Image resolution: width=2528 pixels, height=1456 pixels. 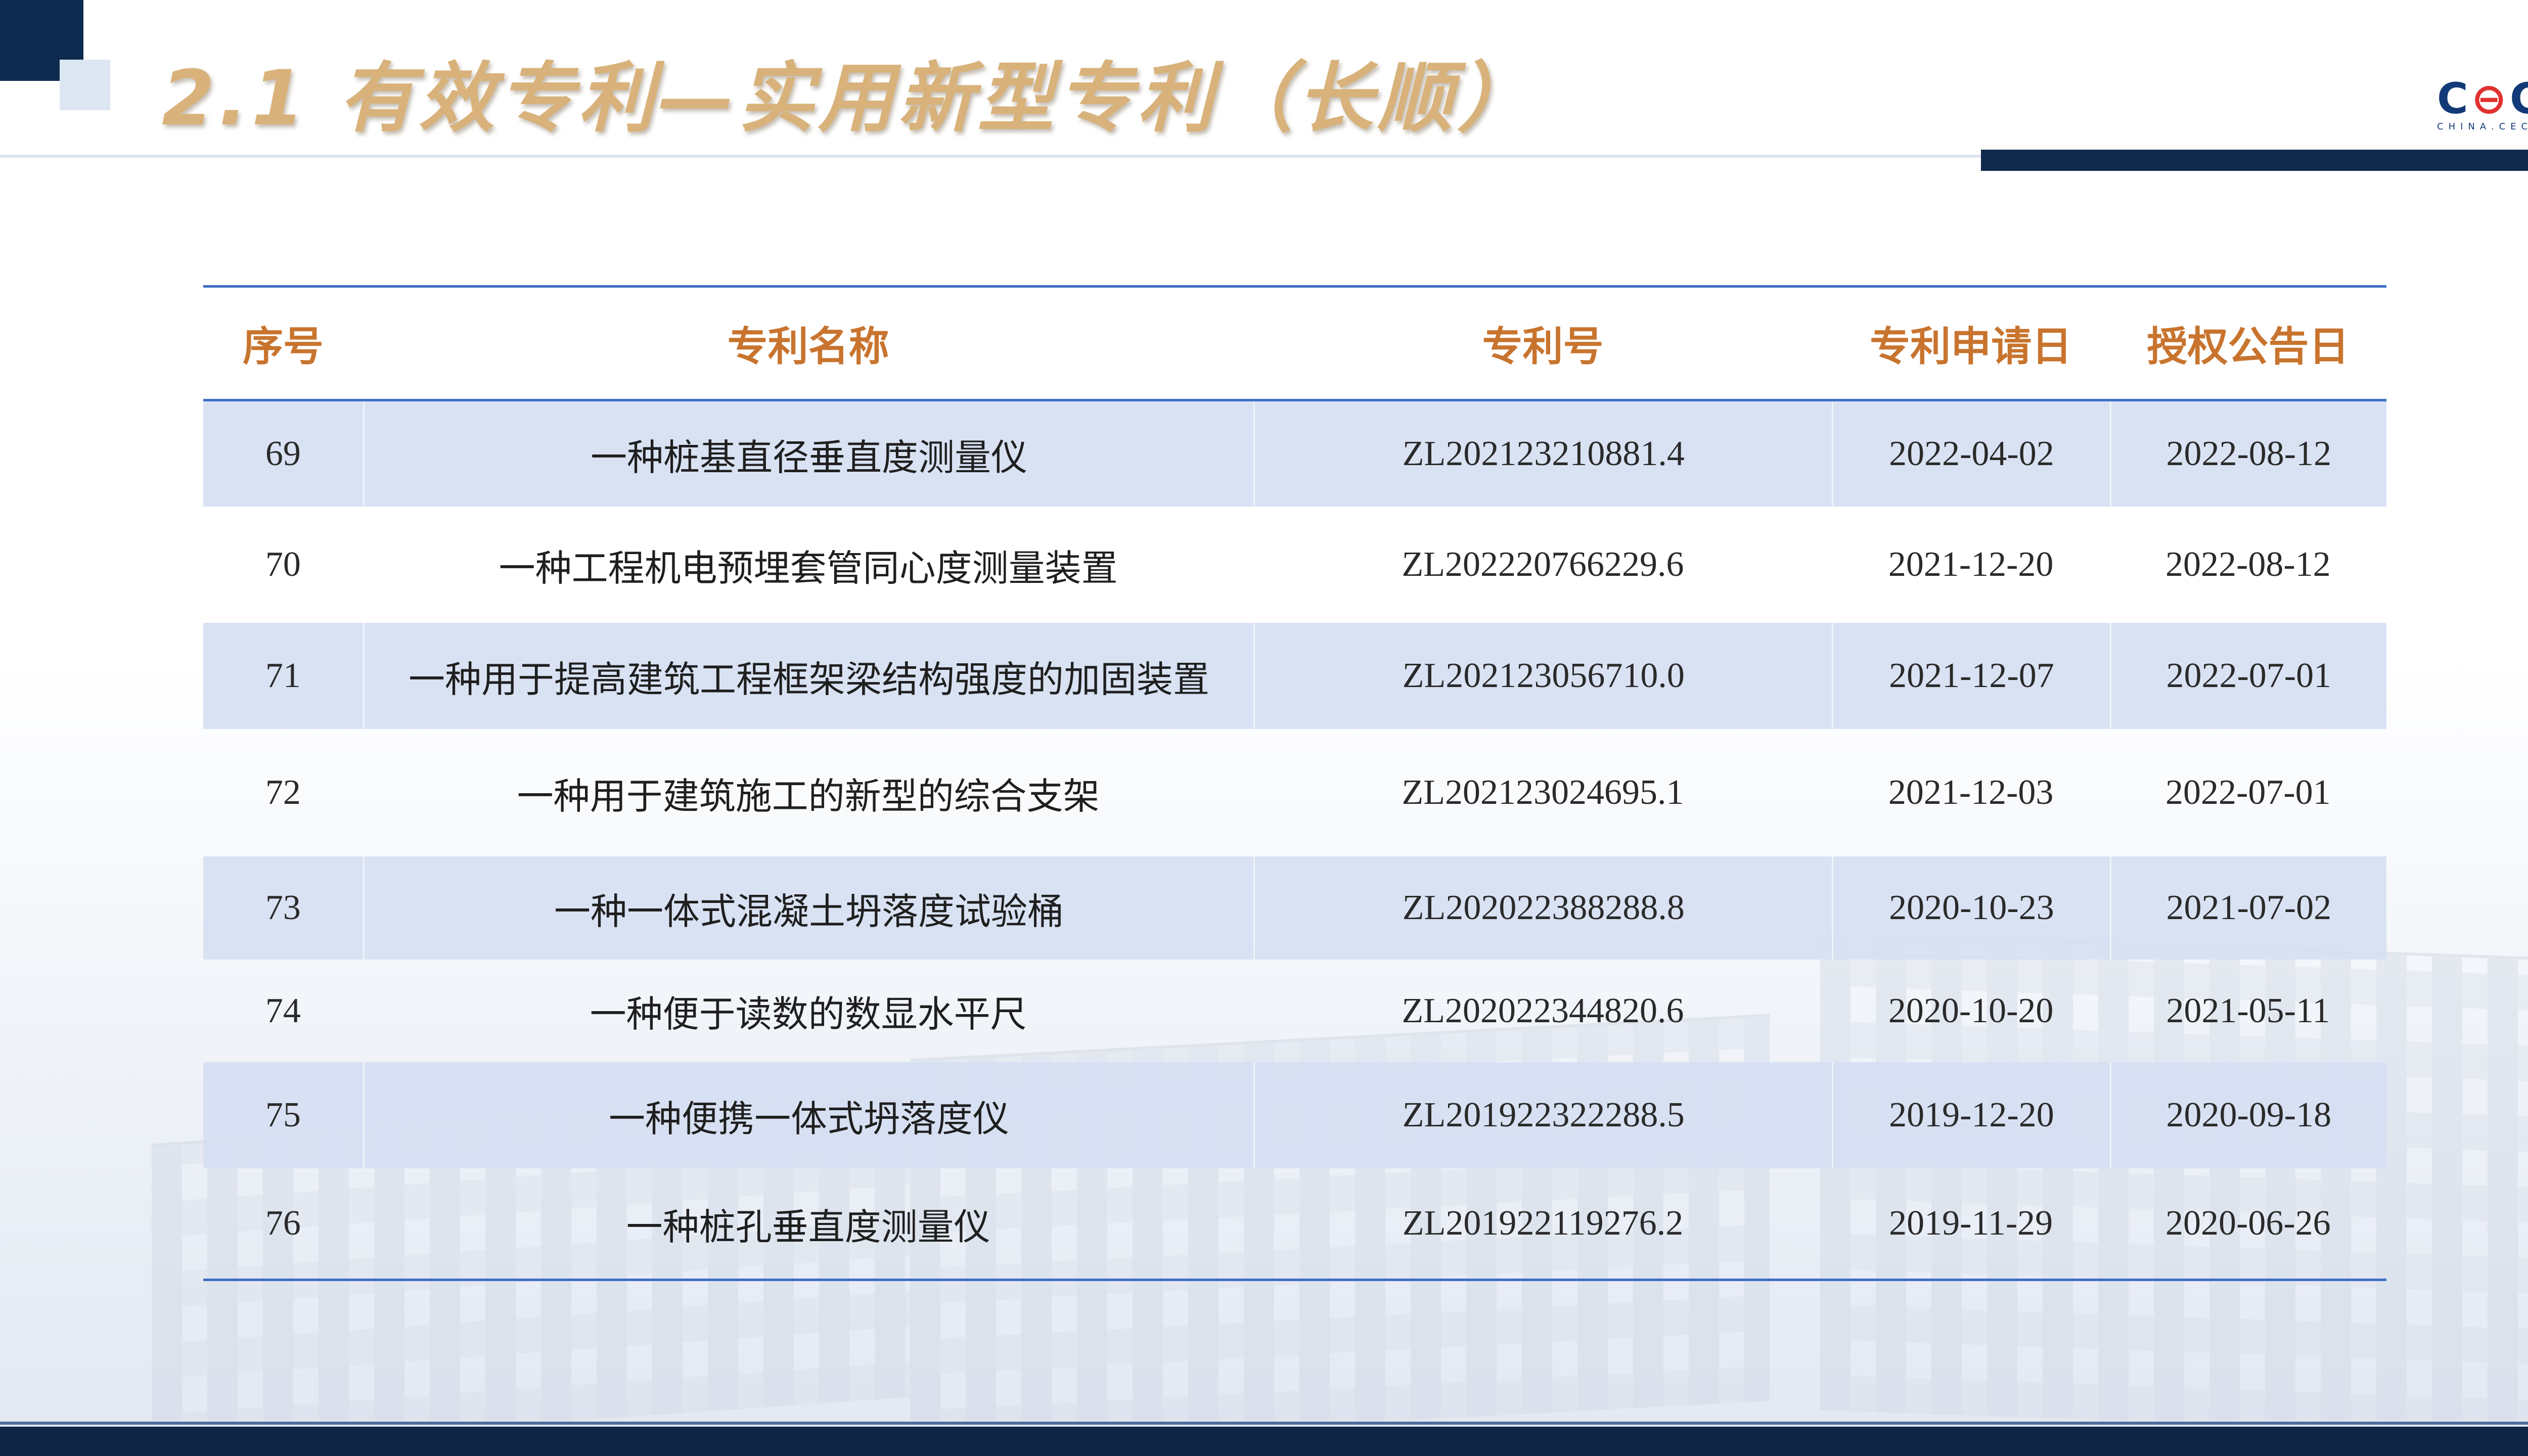 What do you see at coordinates (1543, 908) in the screenshot?
I see `cell-patent-number: ZL202022388288.8` at bounding box center [1543, 908].